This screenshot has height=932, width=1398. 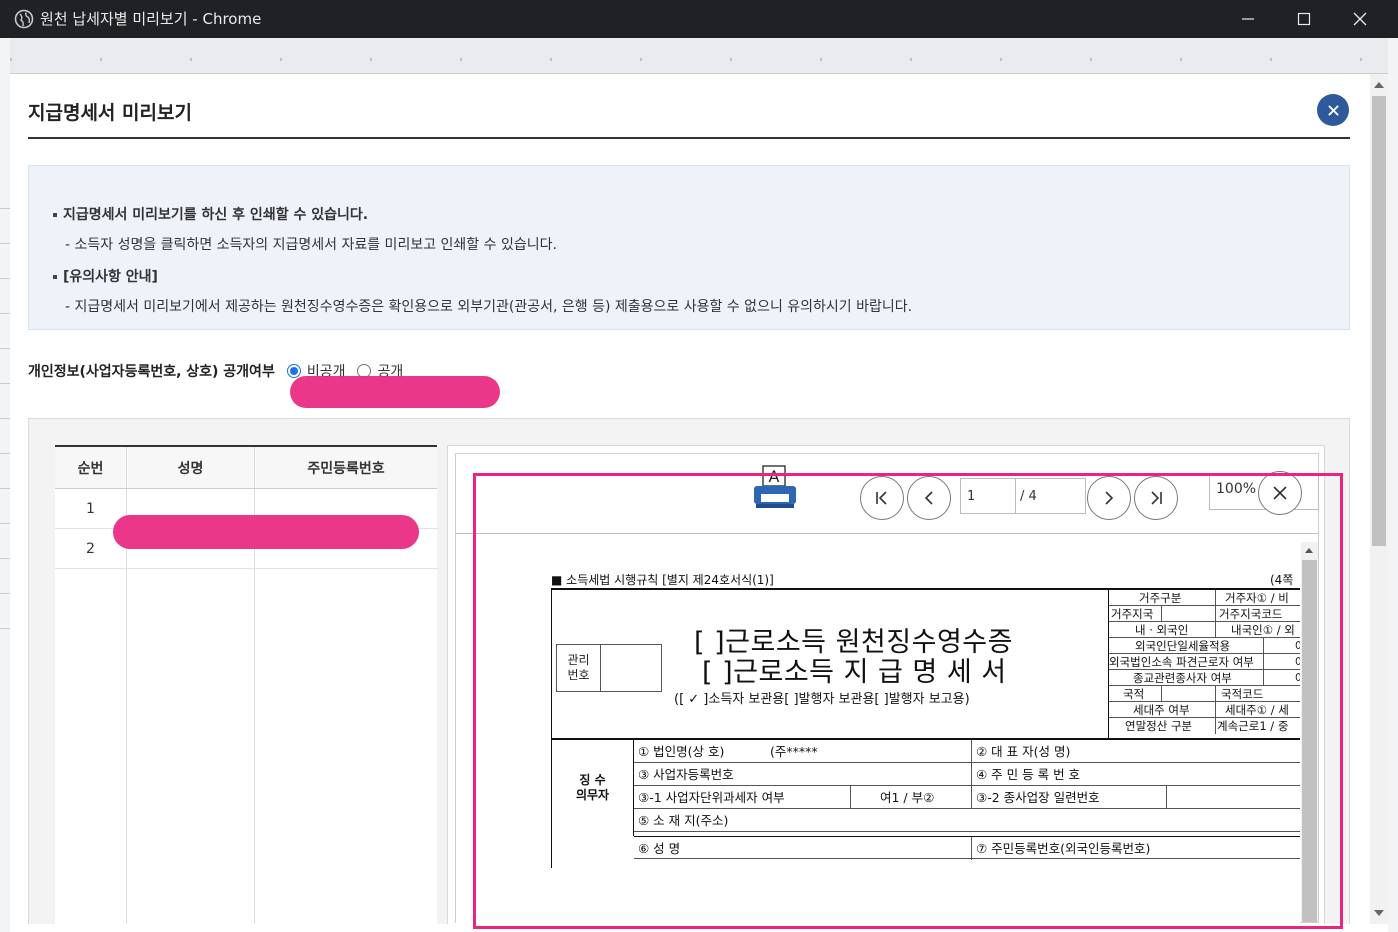 I want to click on last-page-icon, so click(x=1156, y=498).